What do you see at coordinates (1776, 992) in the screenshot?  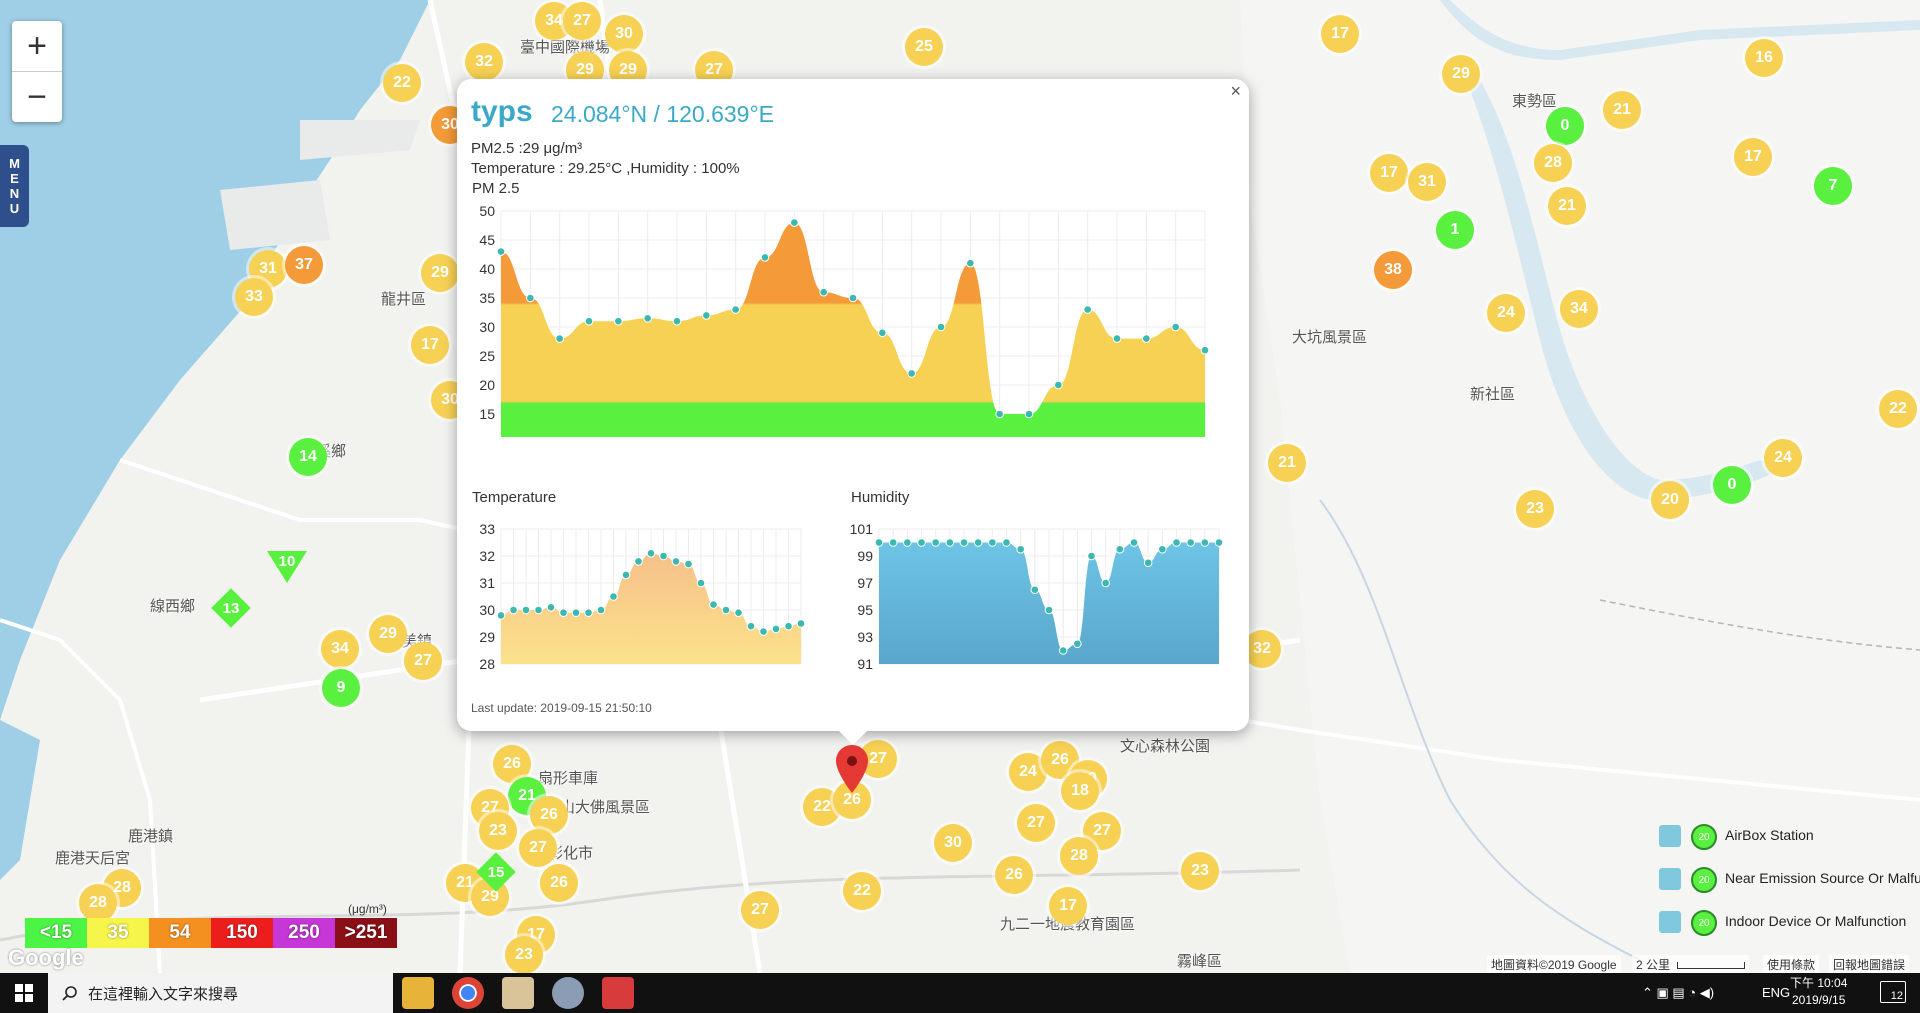 I see `input-language: ENG` at bounding box center [1776, 992].